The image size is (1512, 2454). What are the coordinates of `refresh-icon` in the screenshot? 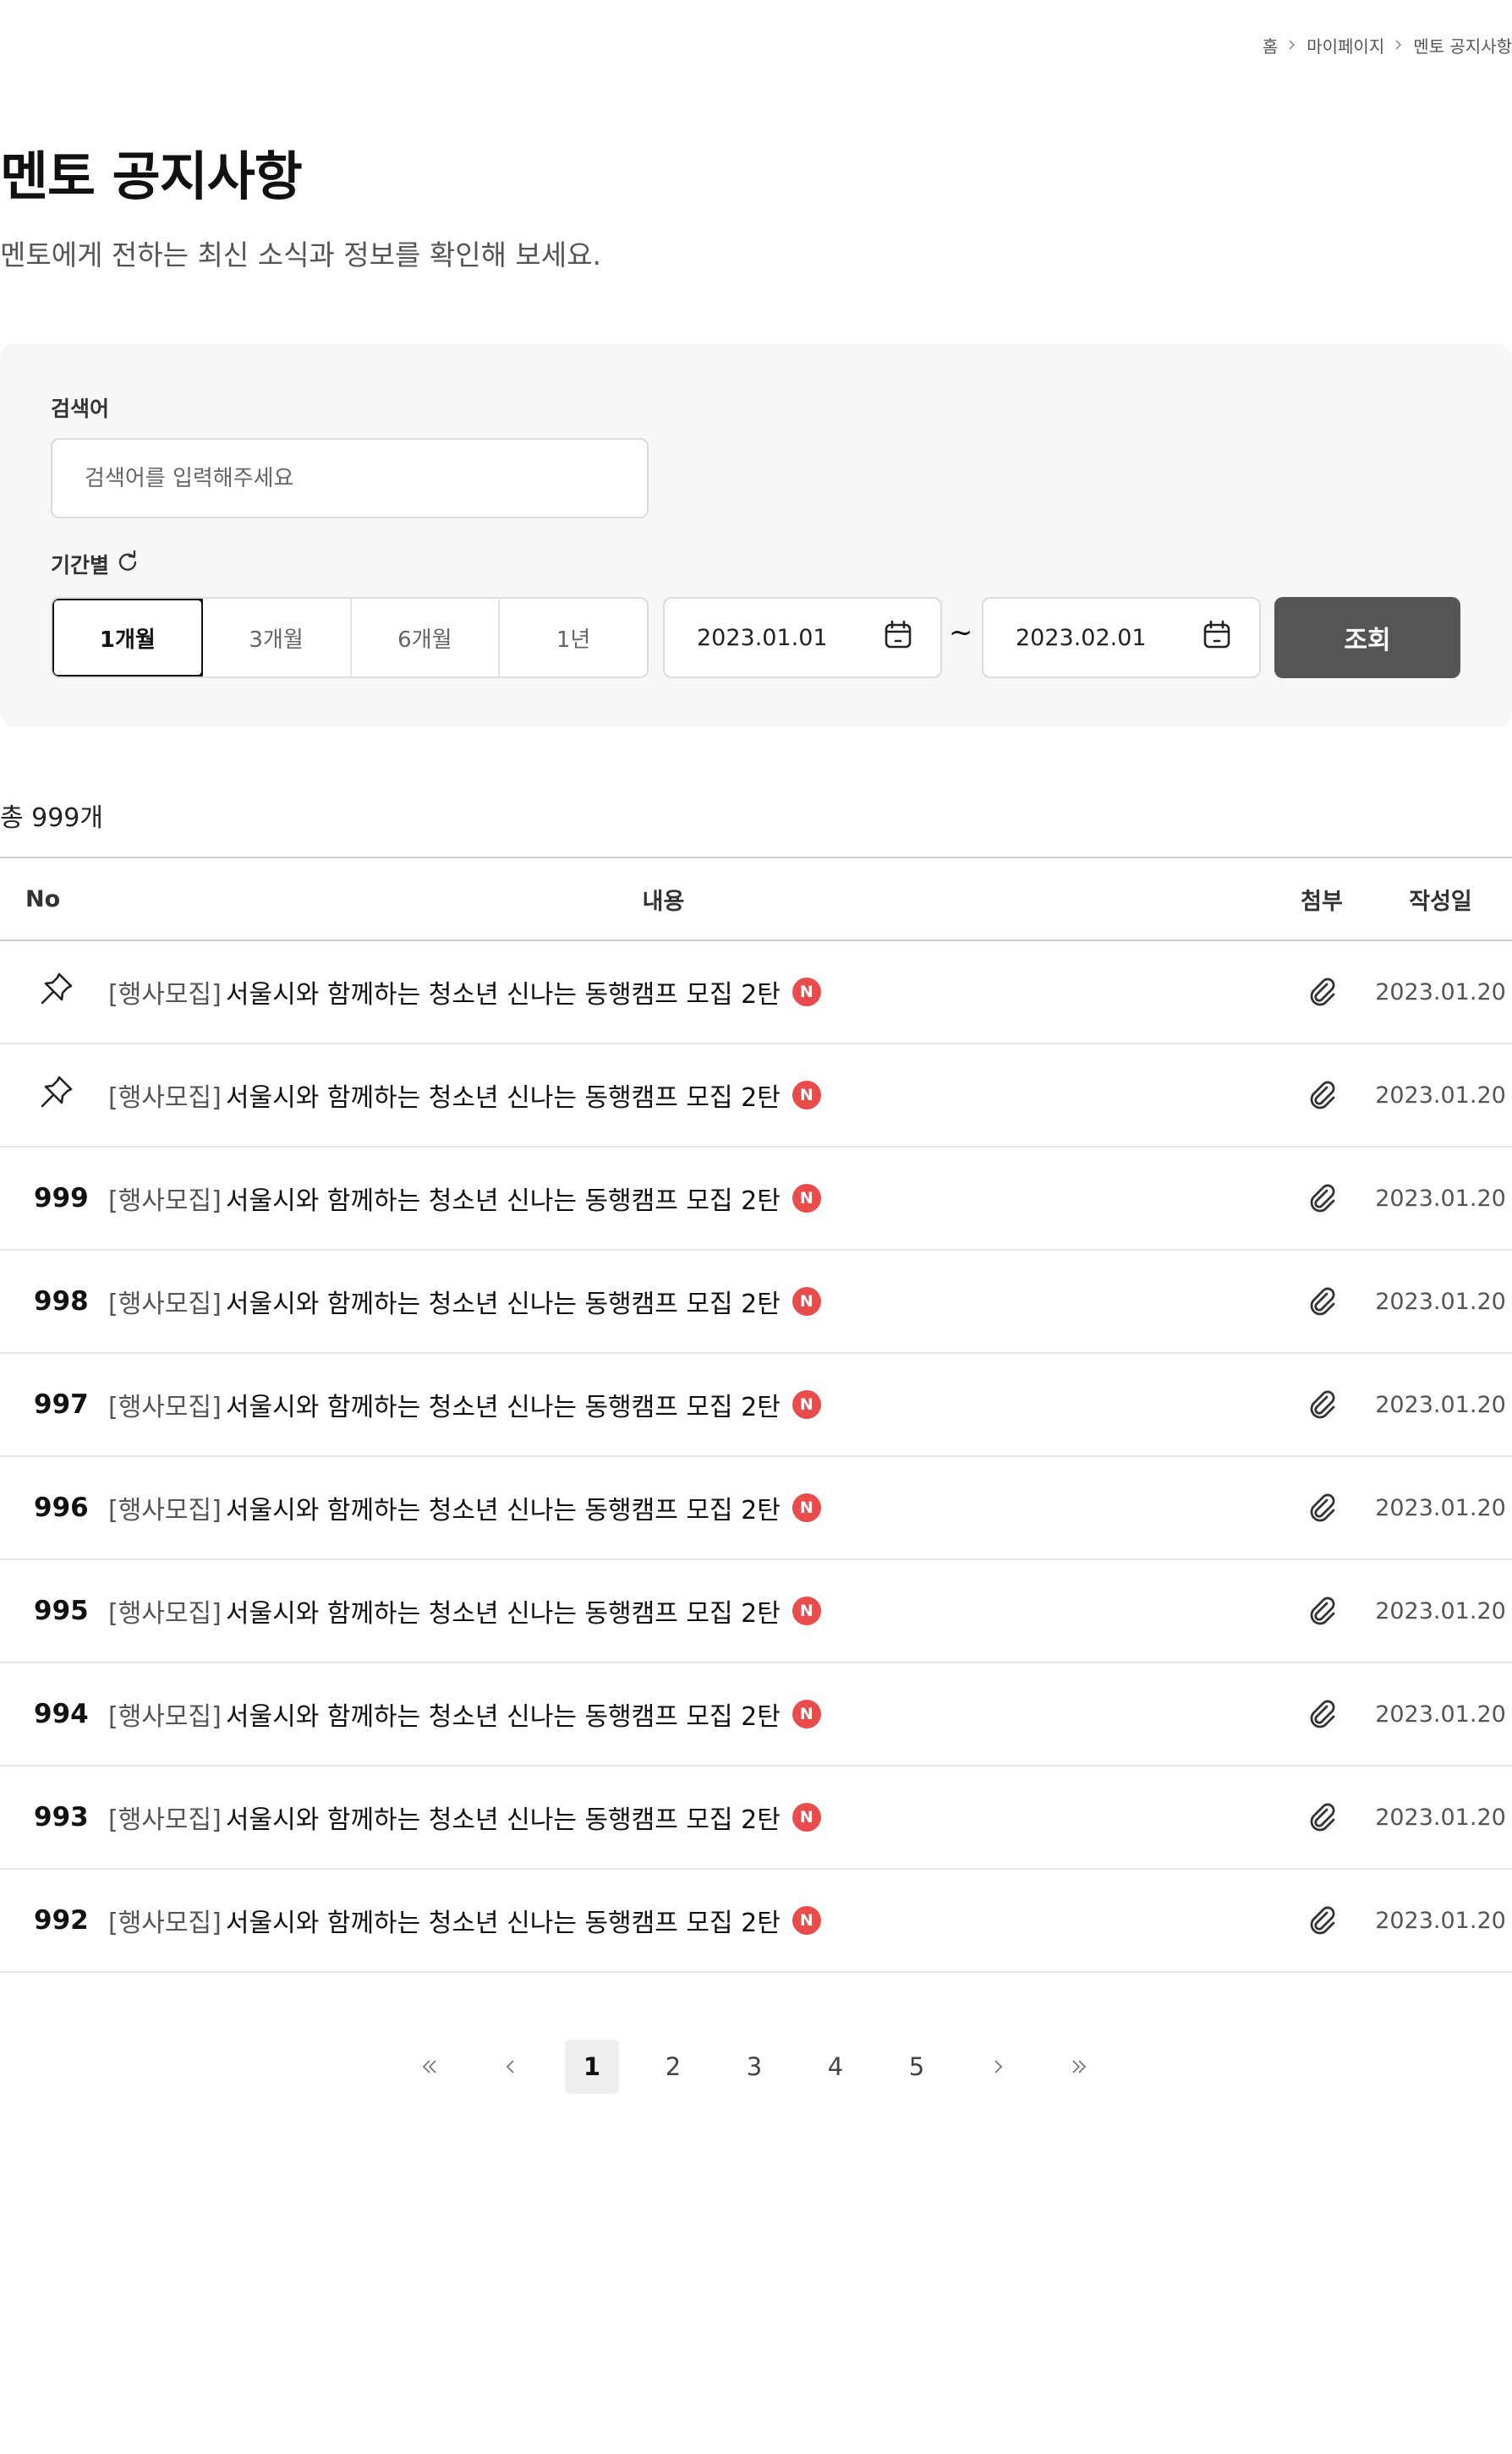 It's located at (128, 564).